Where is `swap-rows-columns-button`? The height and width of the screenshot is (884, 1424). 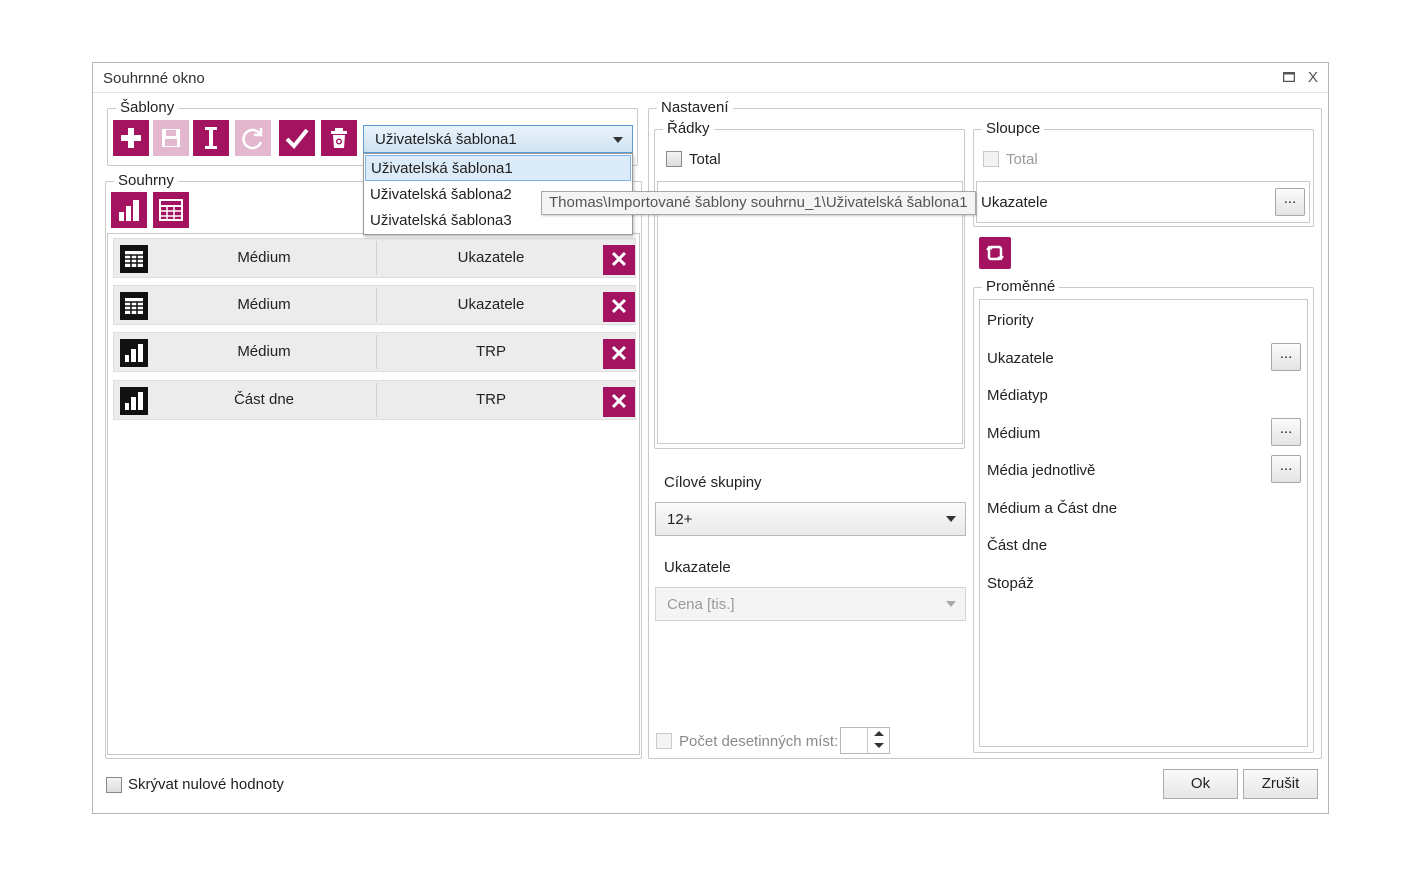
swap-rows-columns-button is located at coordinates (995, 253).